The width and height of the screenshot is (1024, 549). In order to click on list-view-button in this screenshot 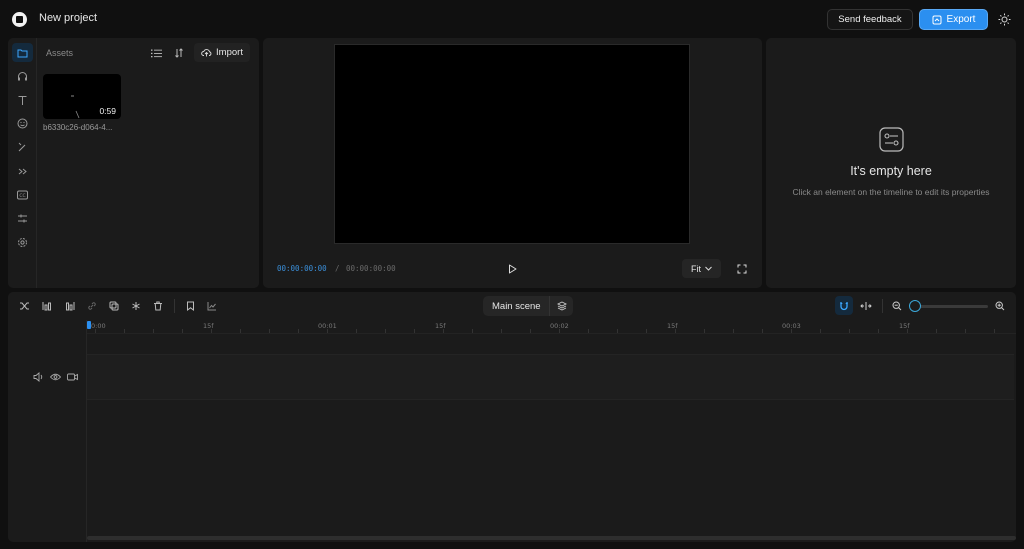, I will do `click(156, 53)`.